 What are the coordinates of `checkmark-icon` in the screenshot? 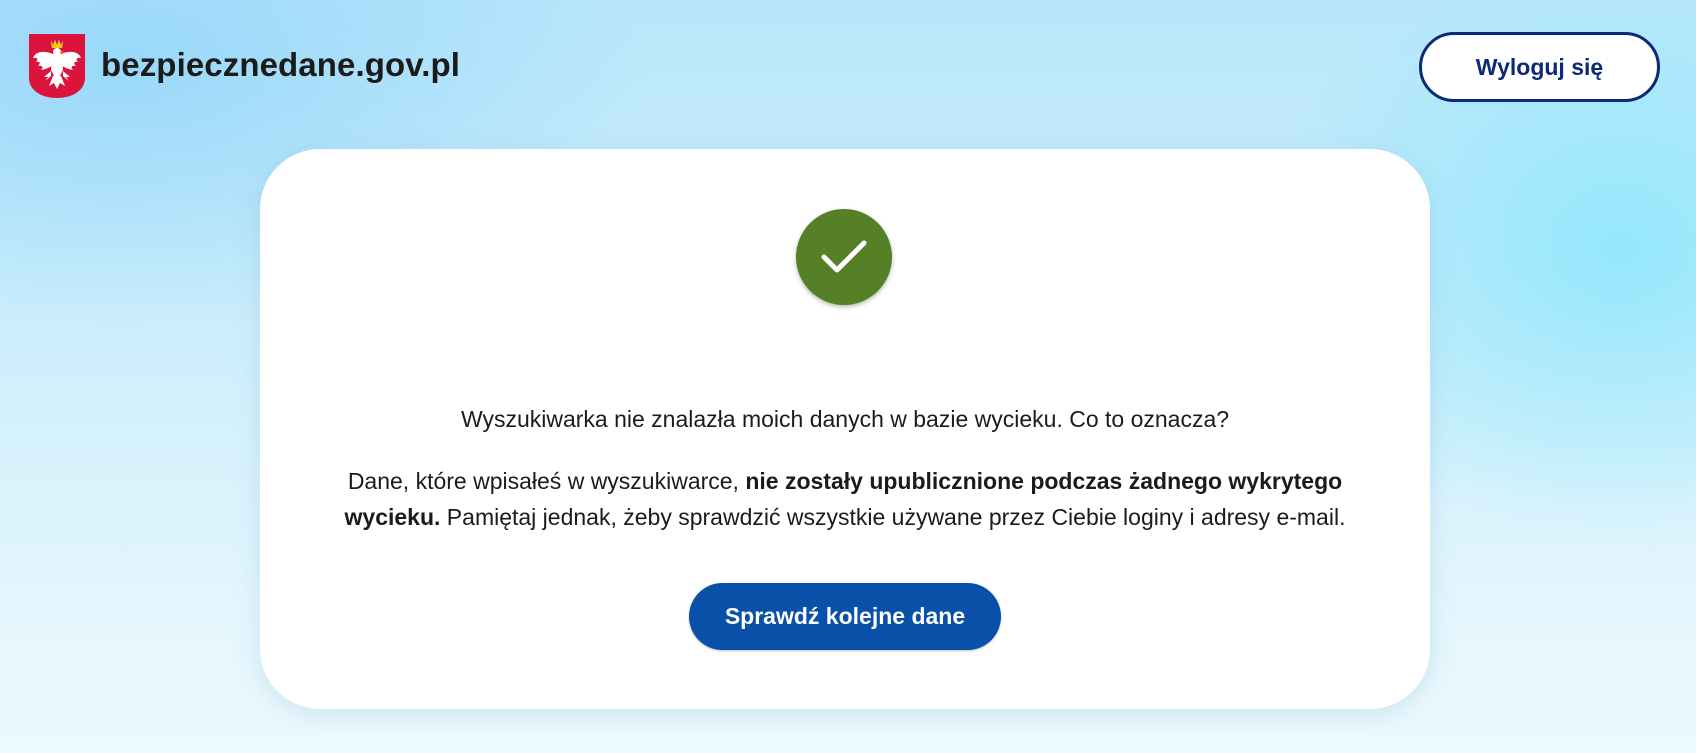 It's located at (844, 257).